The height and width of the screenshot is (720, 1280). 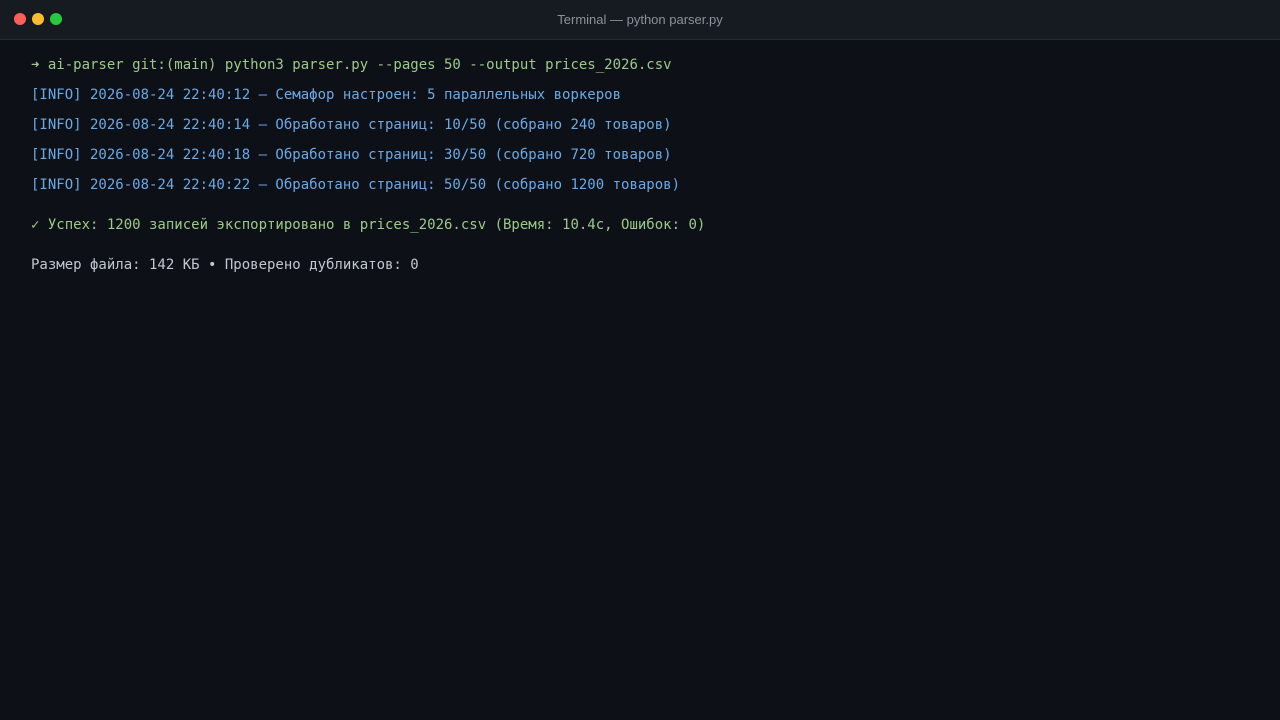 I want to click on window-title: Terminal — python parser.py, so click(x=640, y=19).